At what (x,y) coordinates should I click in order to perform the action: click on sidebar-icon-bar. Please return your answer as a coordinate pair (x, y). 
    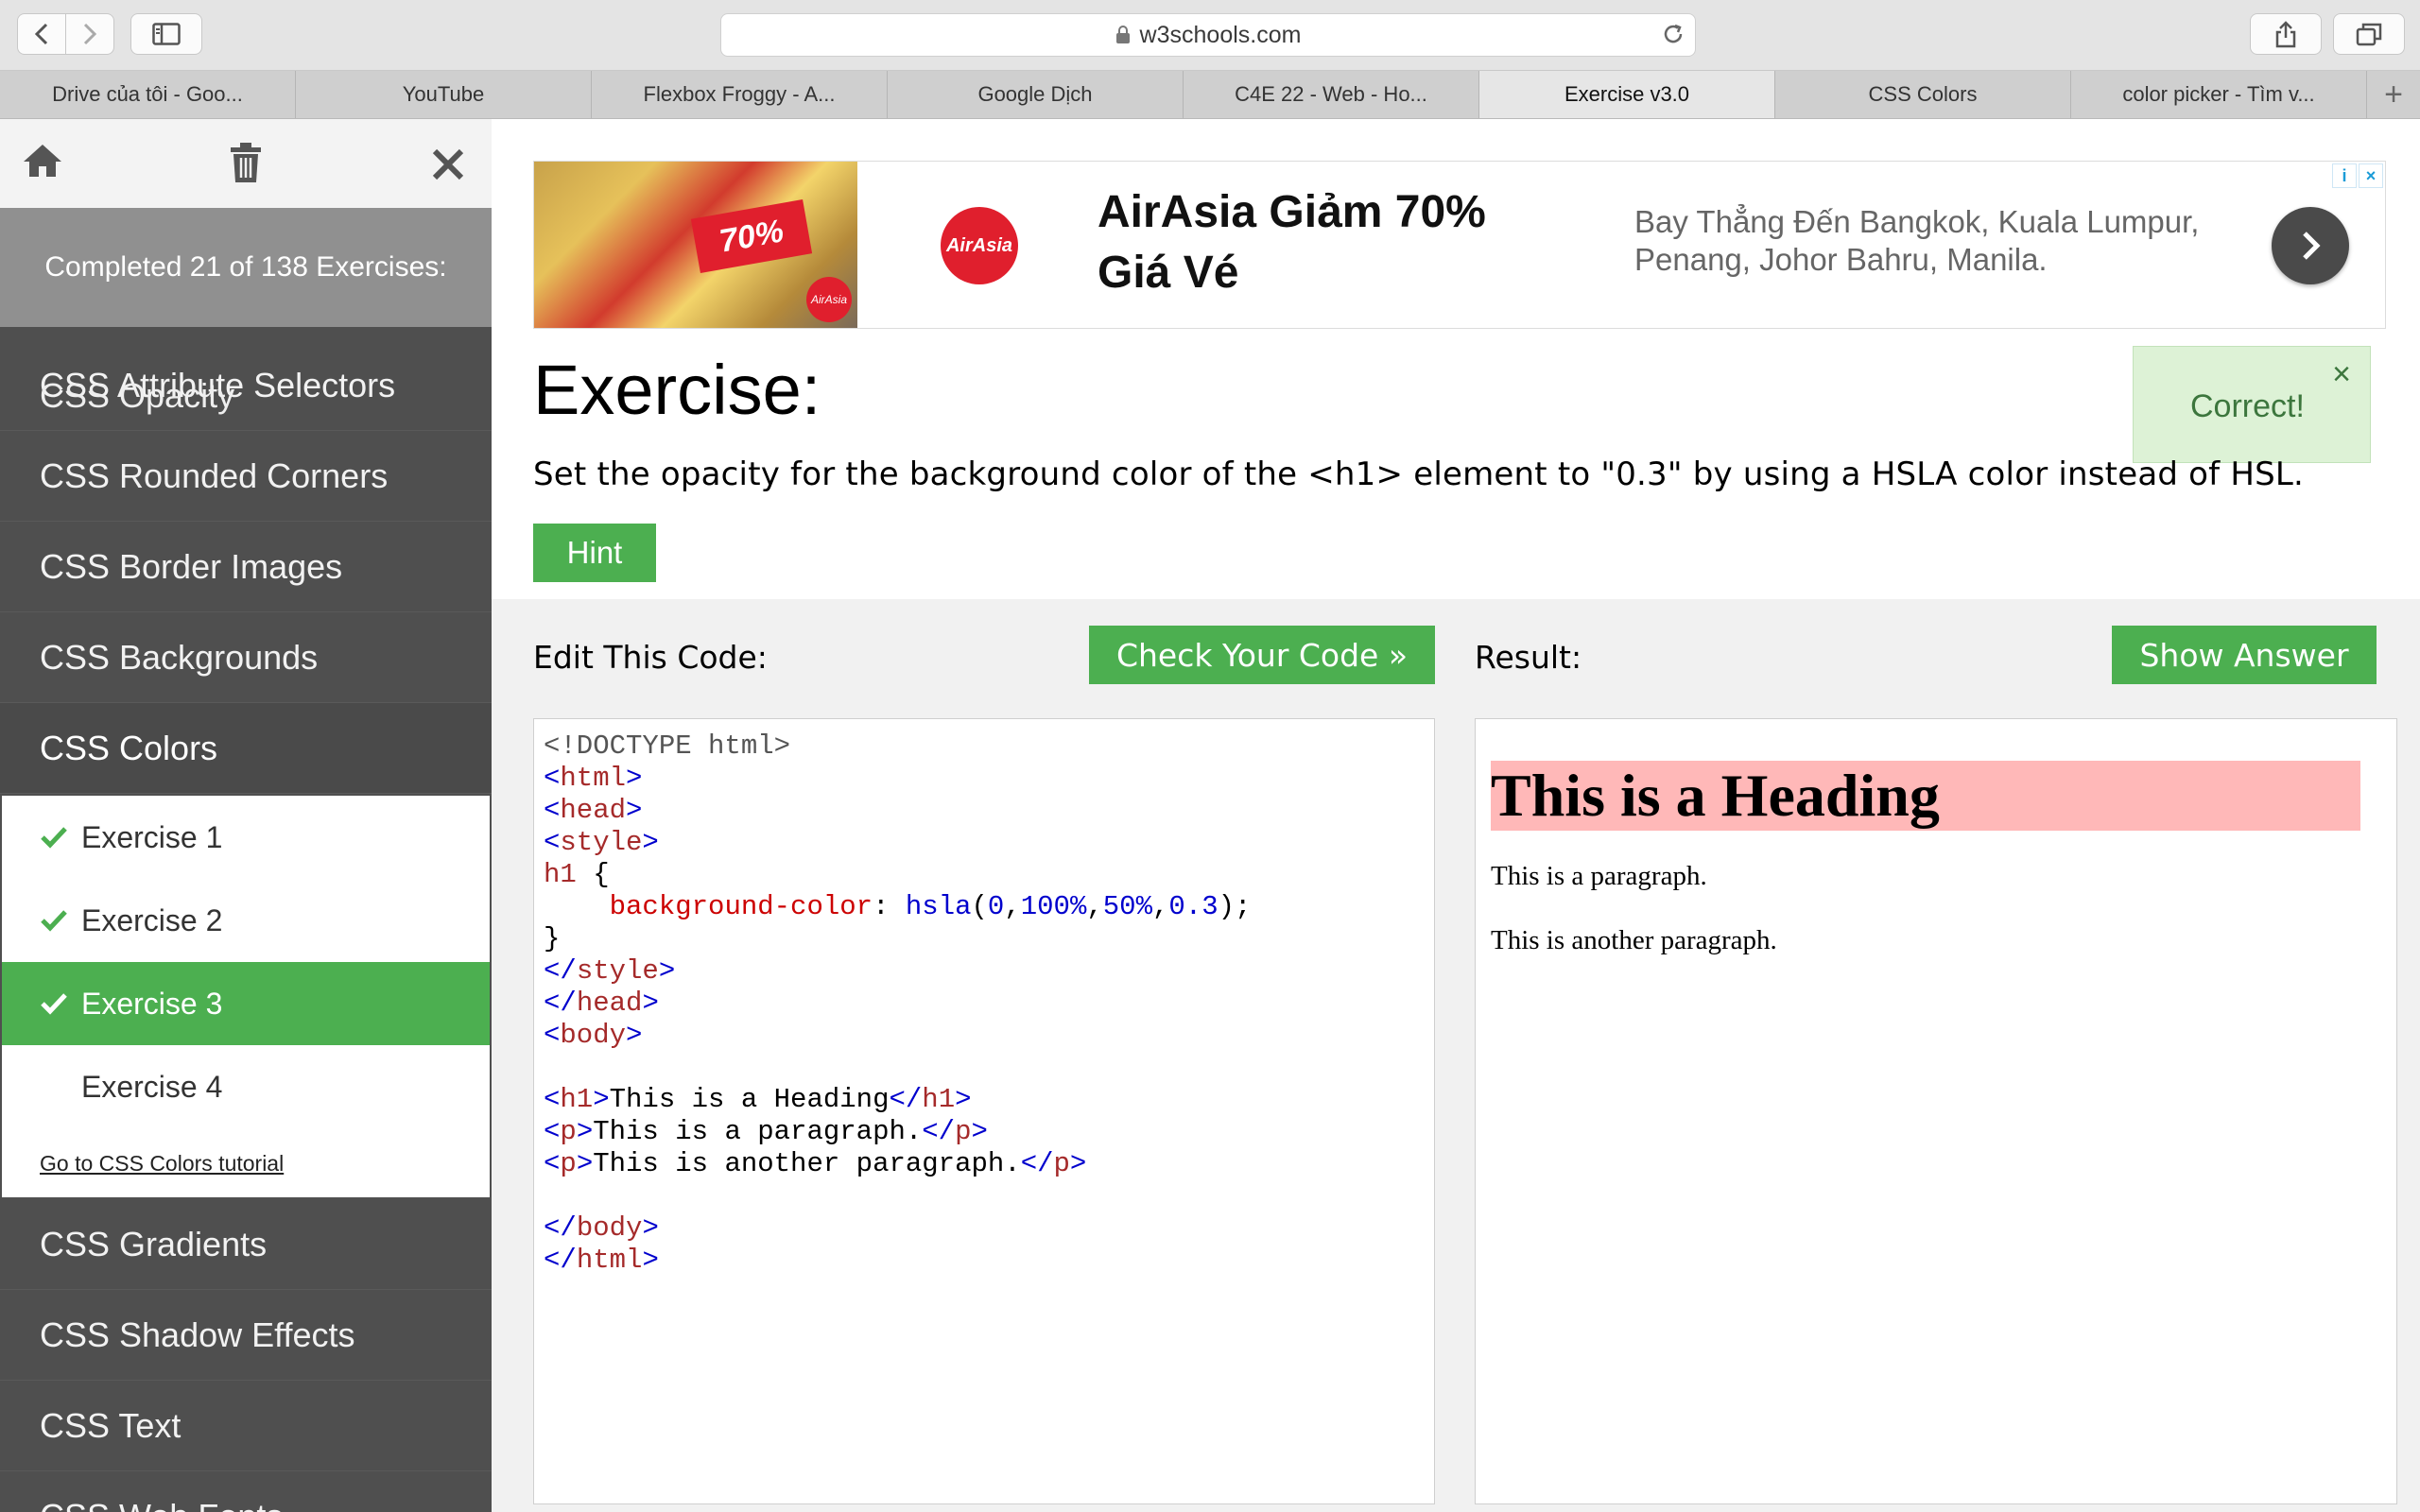
    Looking at the image, I should click on (246, 163).